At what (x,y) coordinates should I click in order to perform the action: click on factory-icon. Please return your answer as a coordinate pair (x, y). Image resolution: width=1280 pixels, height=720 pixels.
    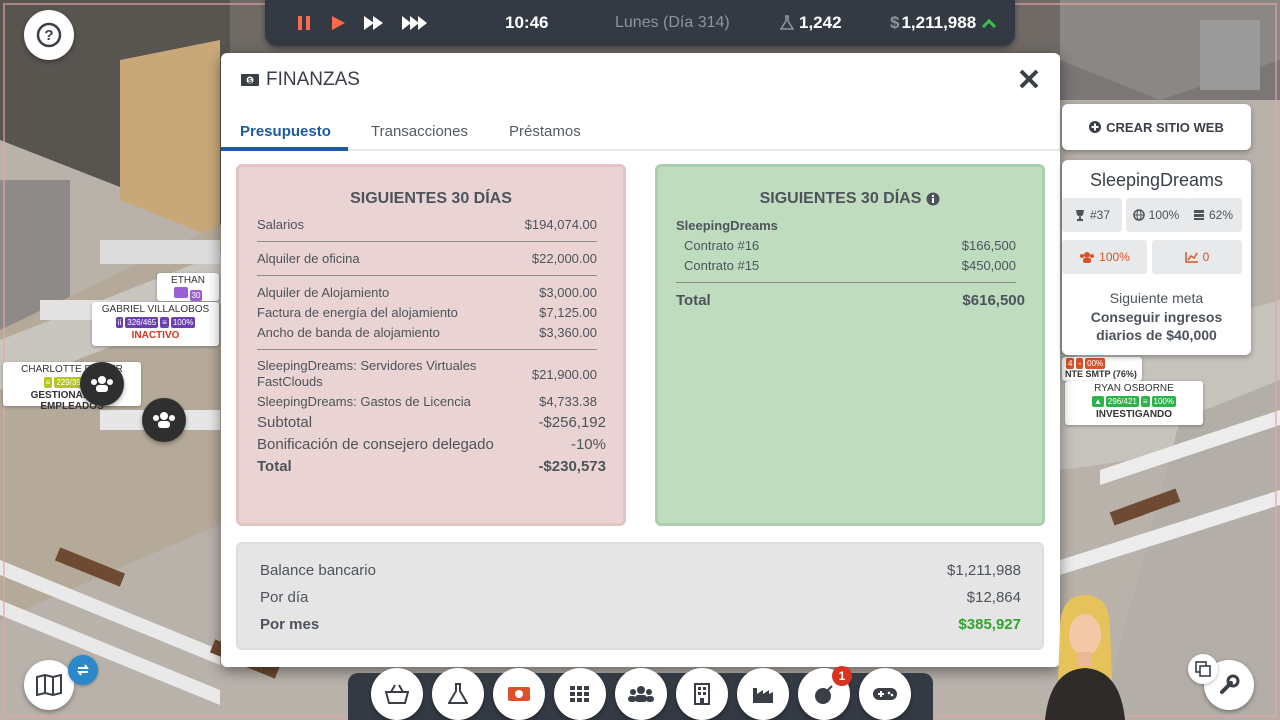
    Looking at the image, I should click on (763, 695).